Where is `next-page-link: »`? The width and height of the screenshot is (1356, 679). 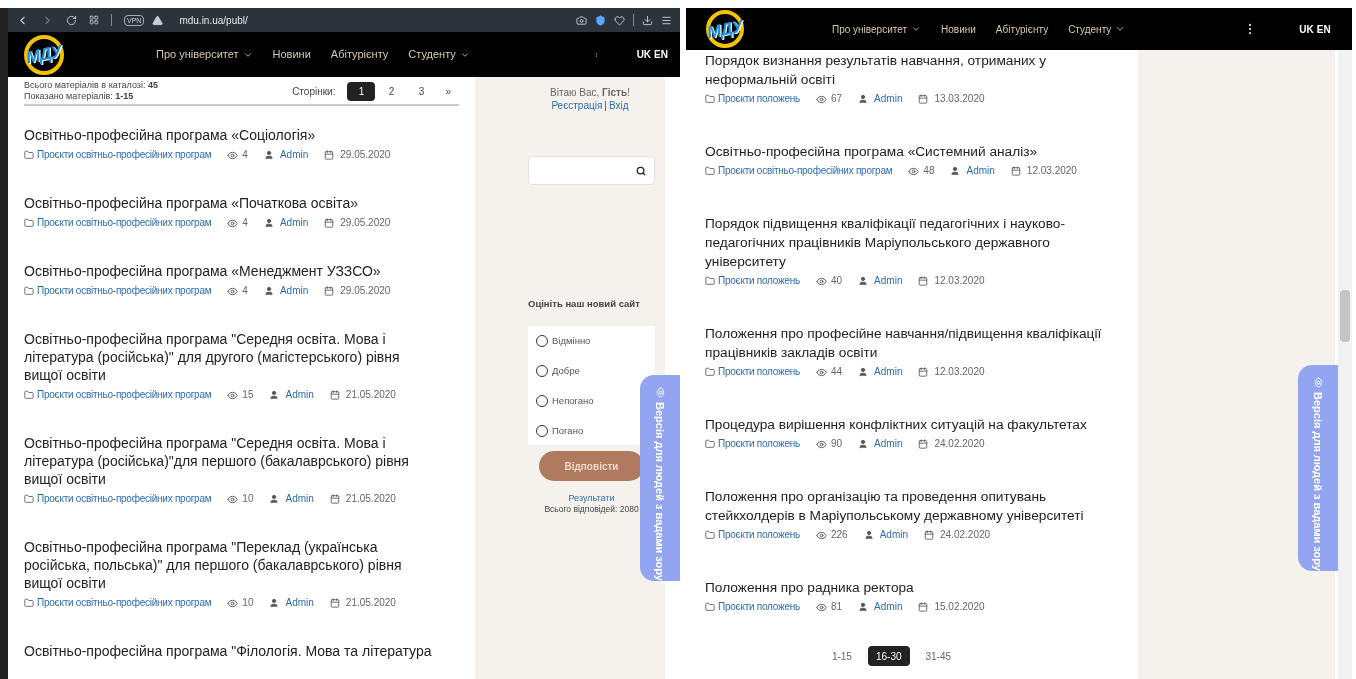 next-page-link: » is located at coordinates (452, 91).